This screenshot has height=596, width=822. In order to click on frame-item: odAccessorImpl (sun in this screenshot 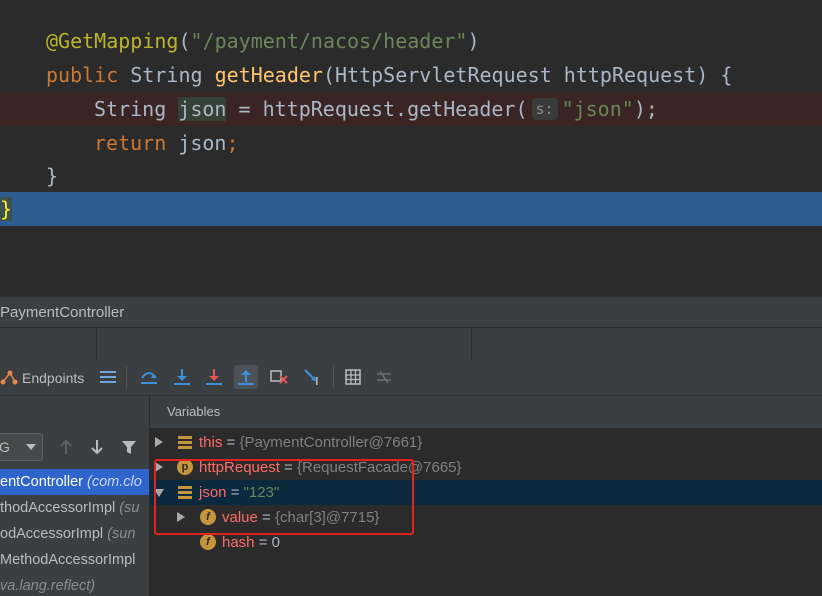, I will do `click(74, 534)`.